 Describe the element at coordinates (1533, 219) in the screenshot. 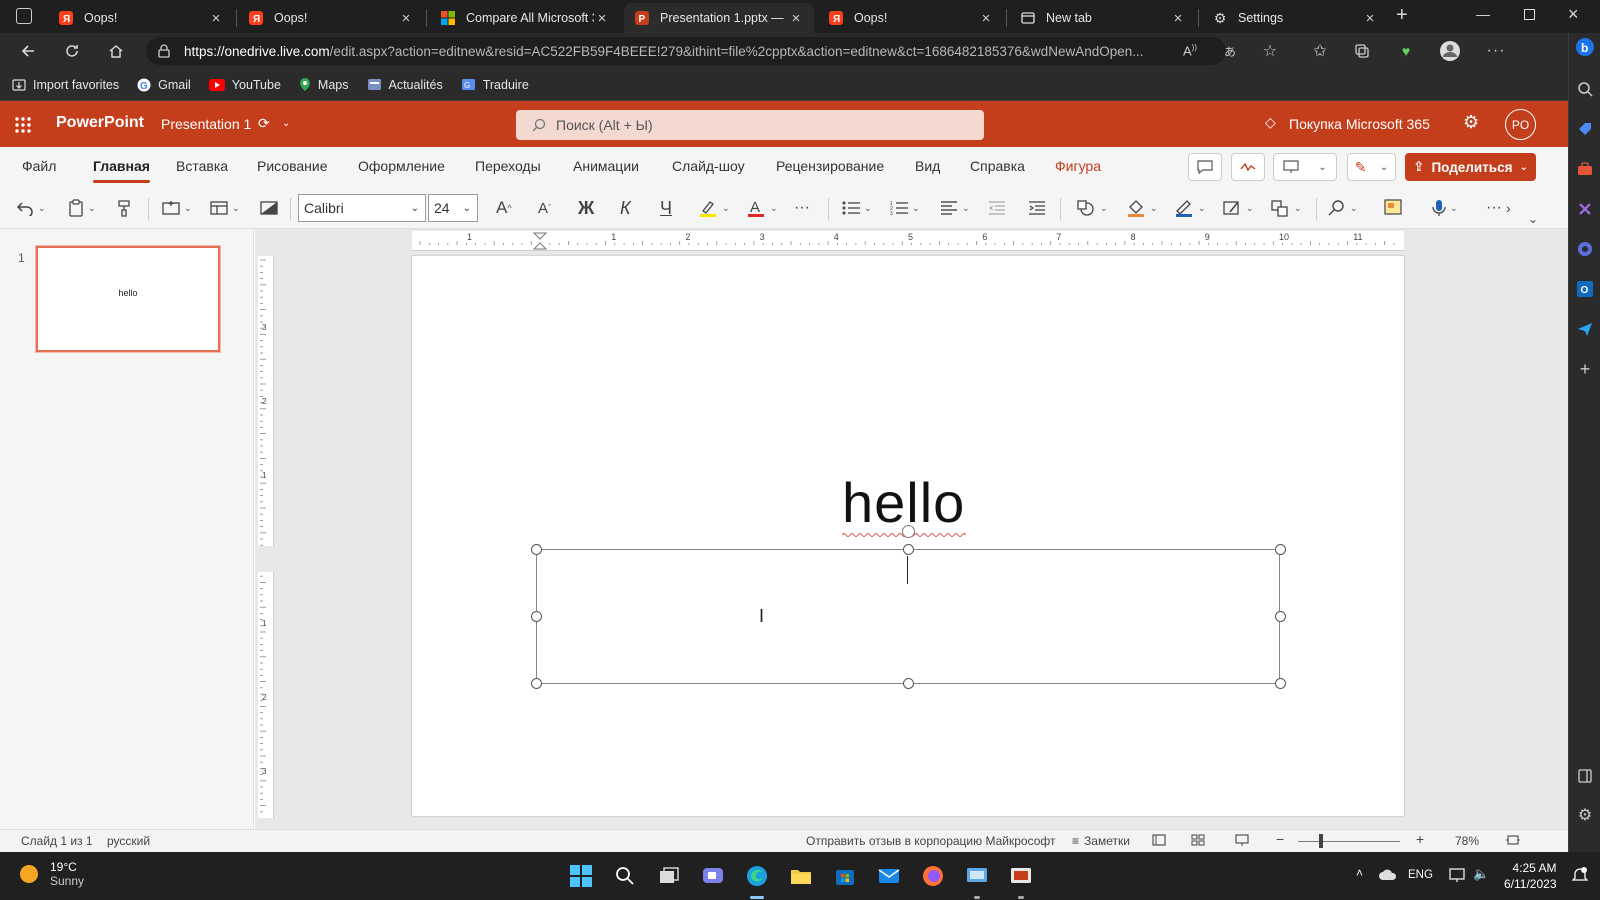

I see `ribbon-expand-icon: ⌄` at that location.